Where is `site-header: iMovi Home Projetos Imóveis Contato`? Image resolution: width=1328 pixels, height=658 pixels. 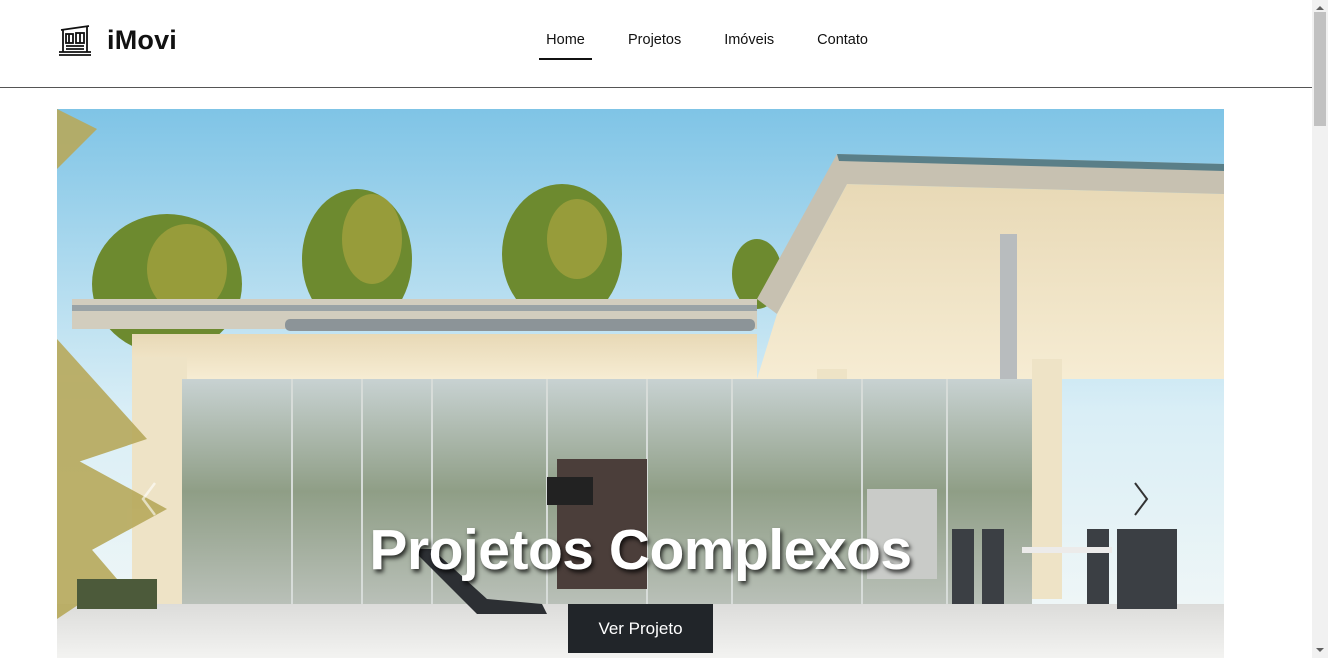
site-header: iMovi Home Projetos Imóveis Contato is located at coordinates (656, 44).